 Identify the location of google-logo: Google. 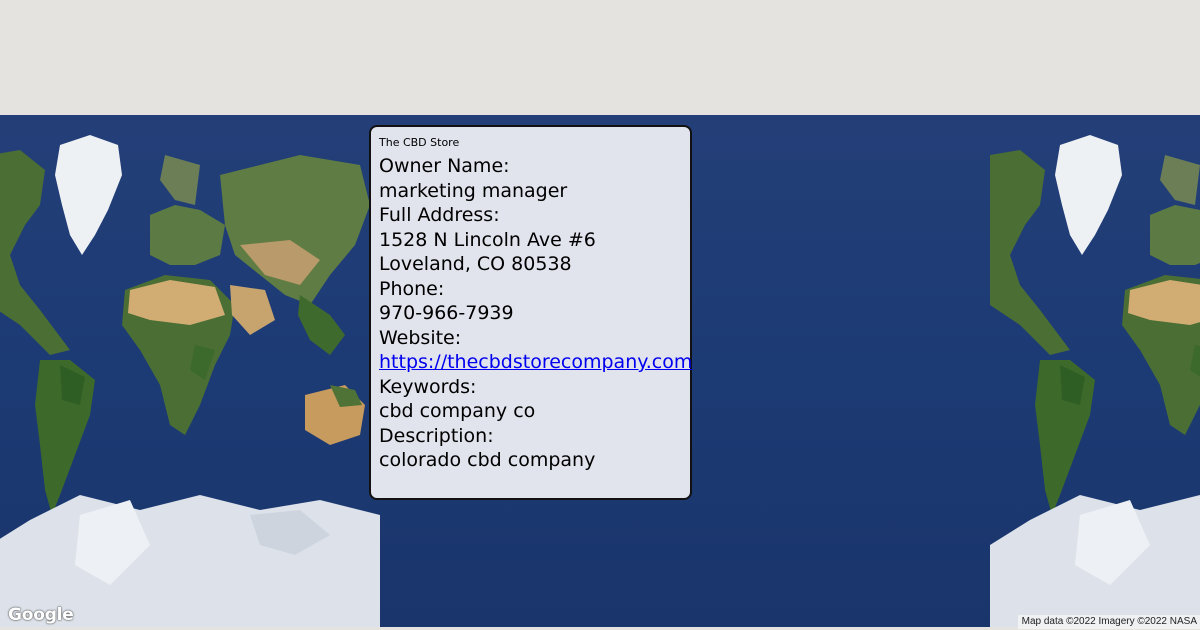
(41, 615).